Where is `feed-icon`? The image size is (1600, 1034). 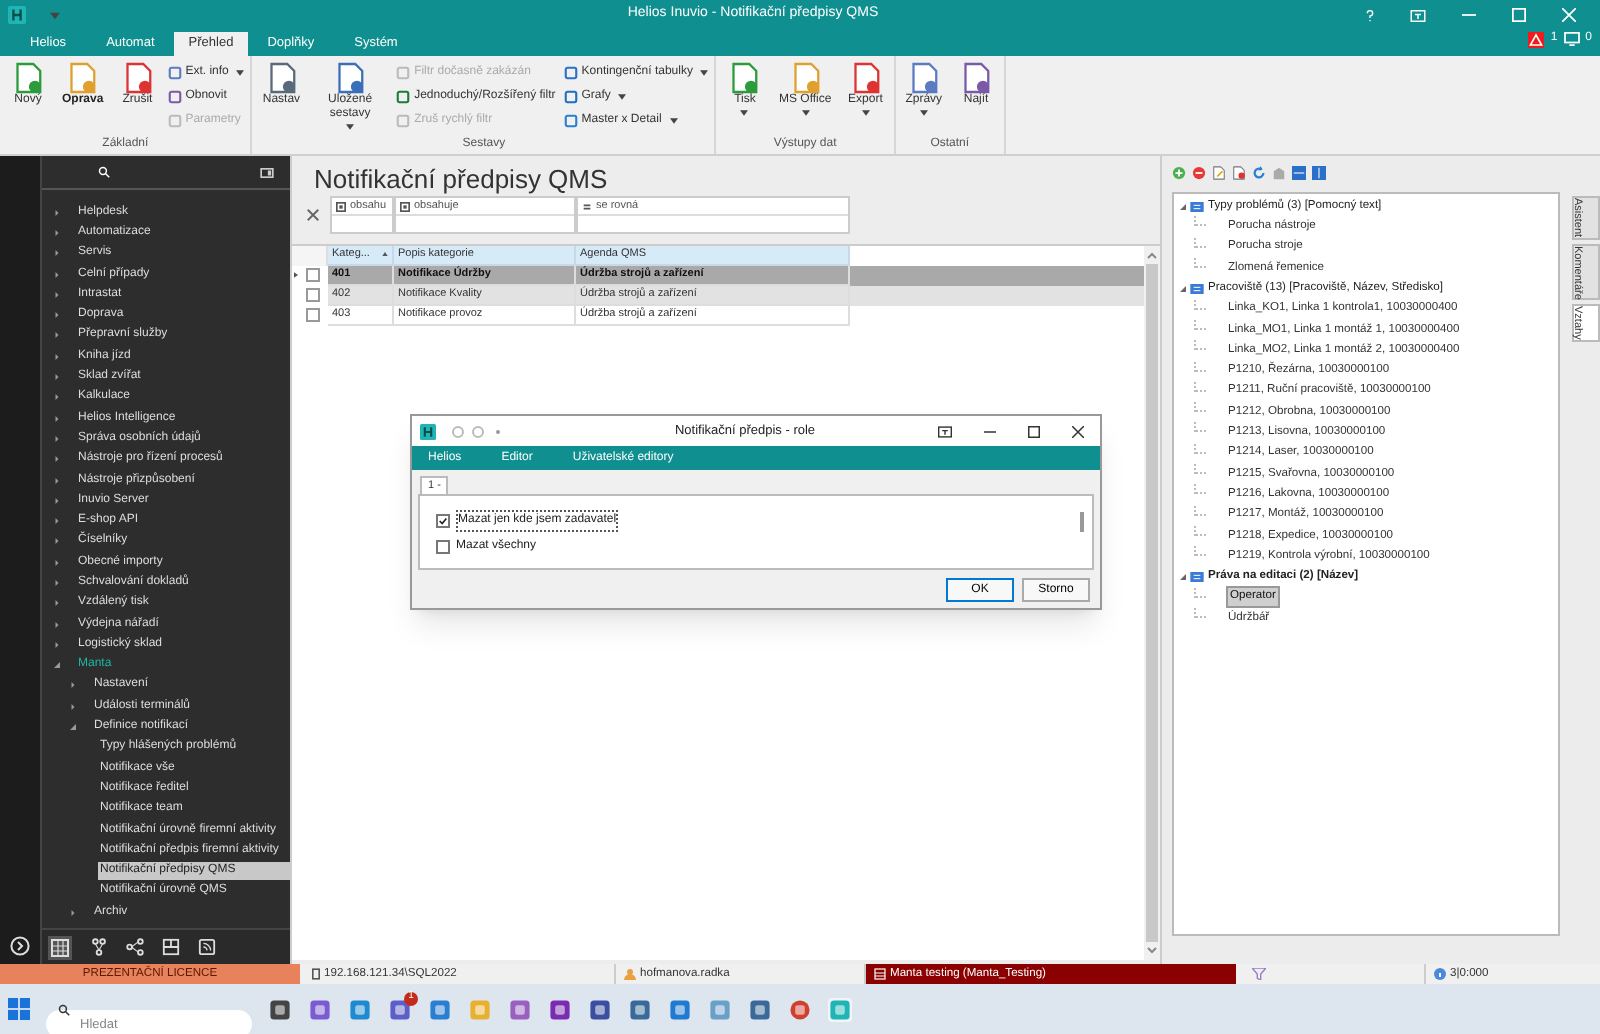 feed-icon is located at coordinates (207, 947).